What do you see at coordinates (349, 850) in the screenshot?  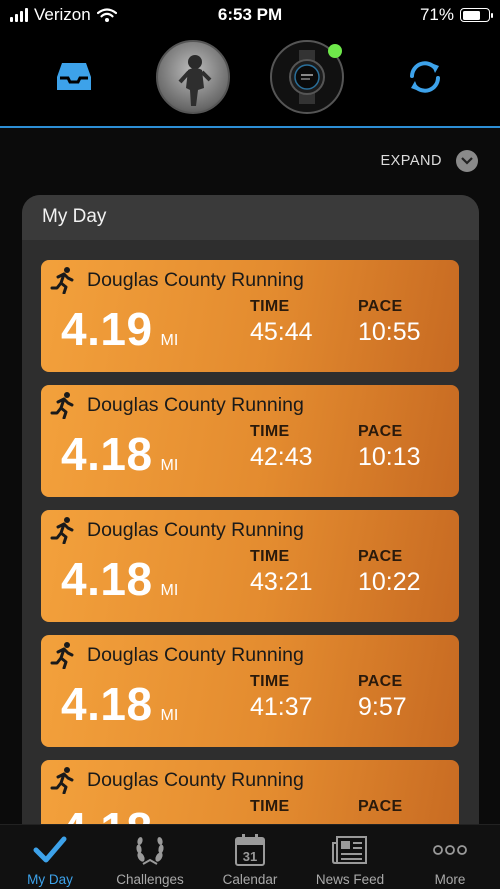 I see `newspaper-icon` at bounding box center [349, 850].